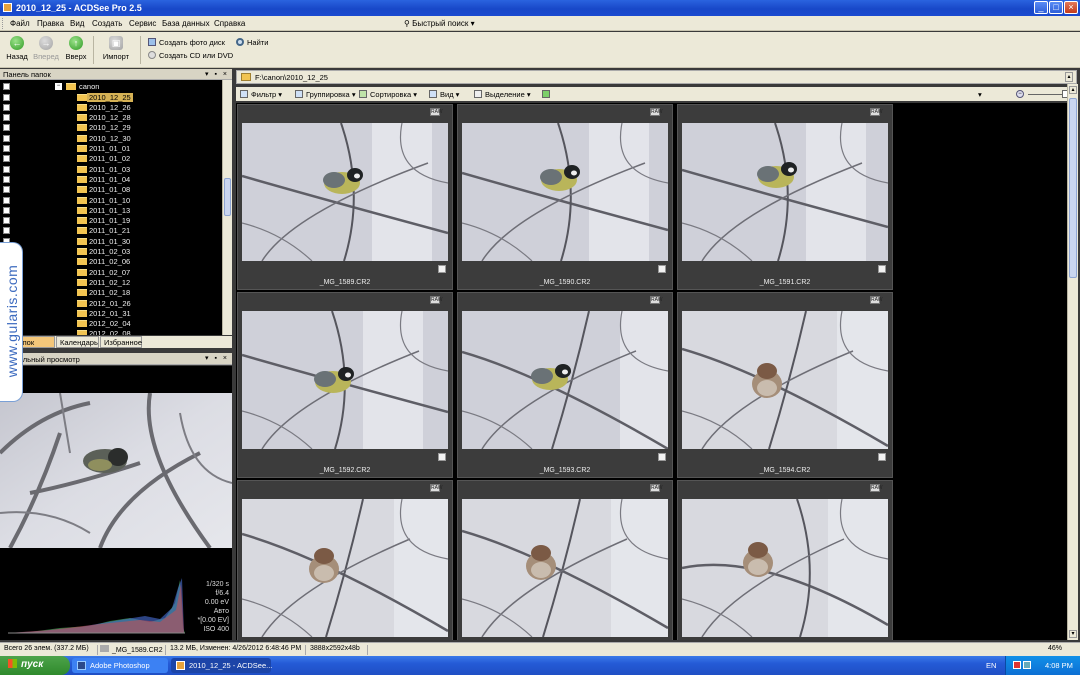  I want to click on tree-folder-row: 2011_02_07, so click(110, 273).